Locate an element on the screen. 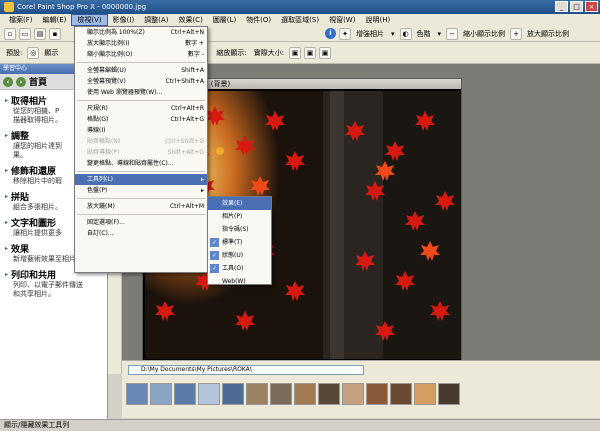 The image size is (600, 431). info-icon: i is located at coordinates (330, 33).